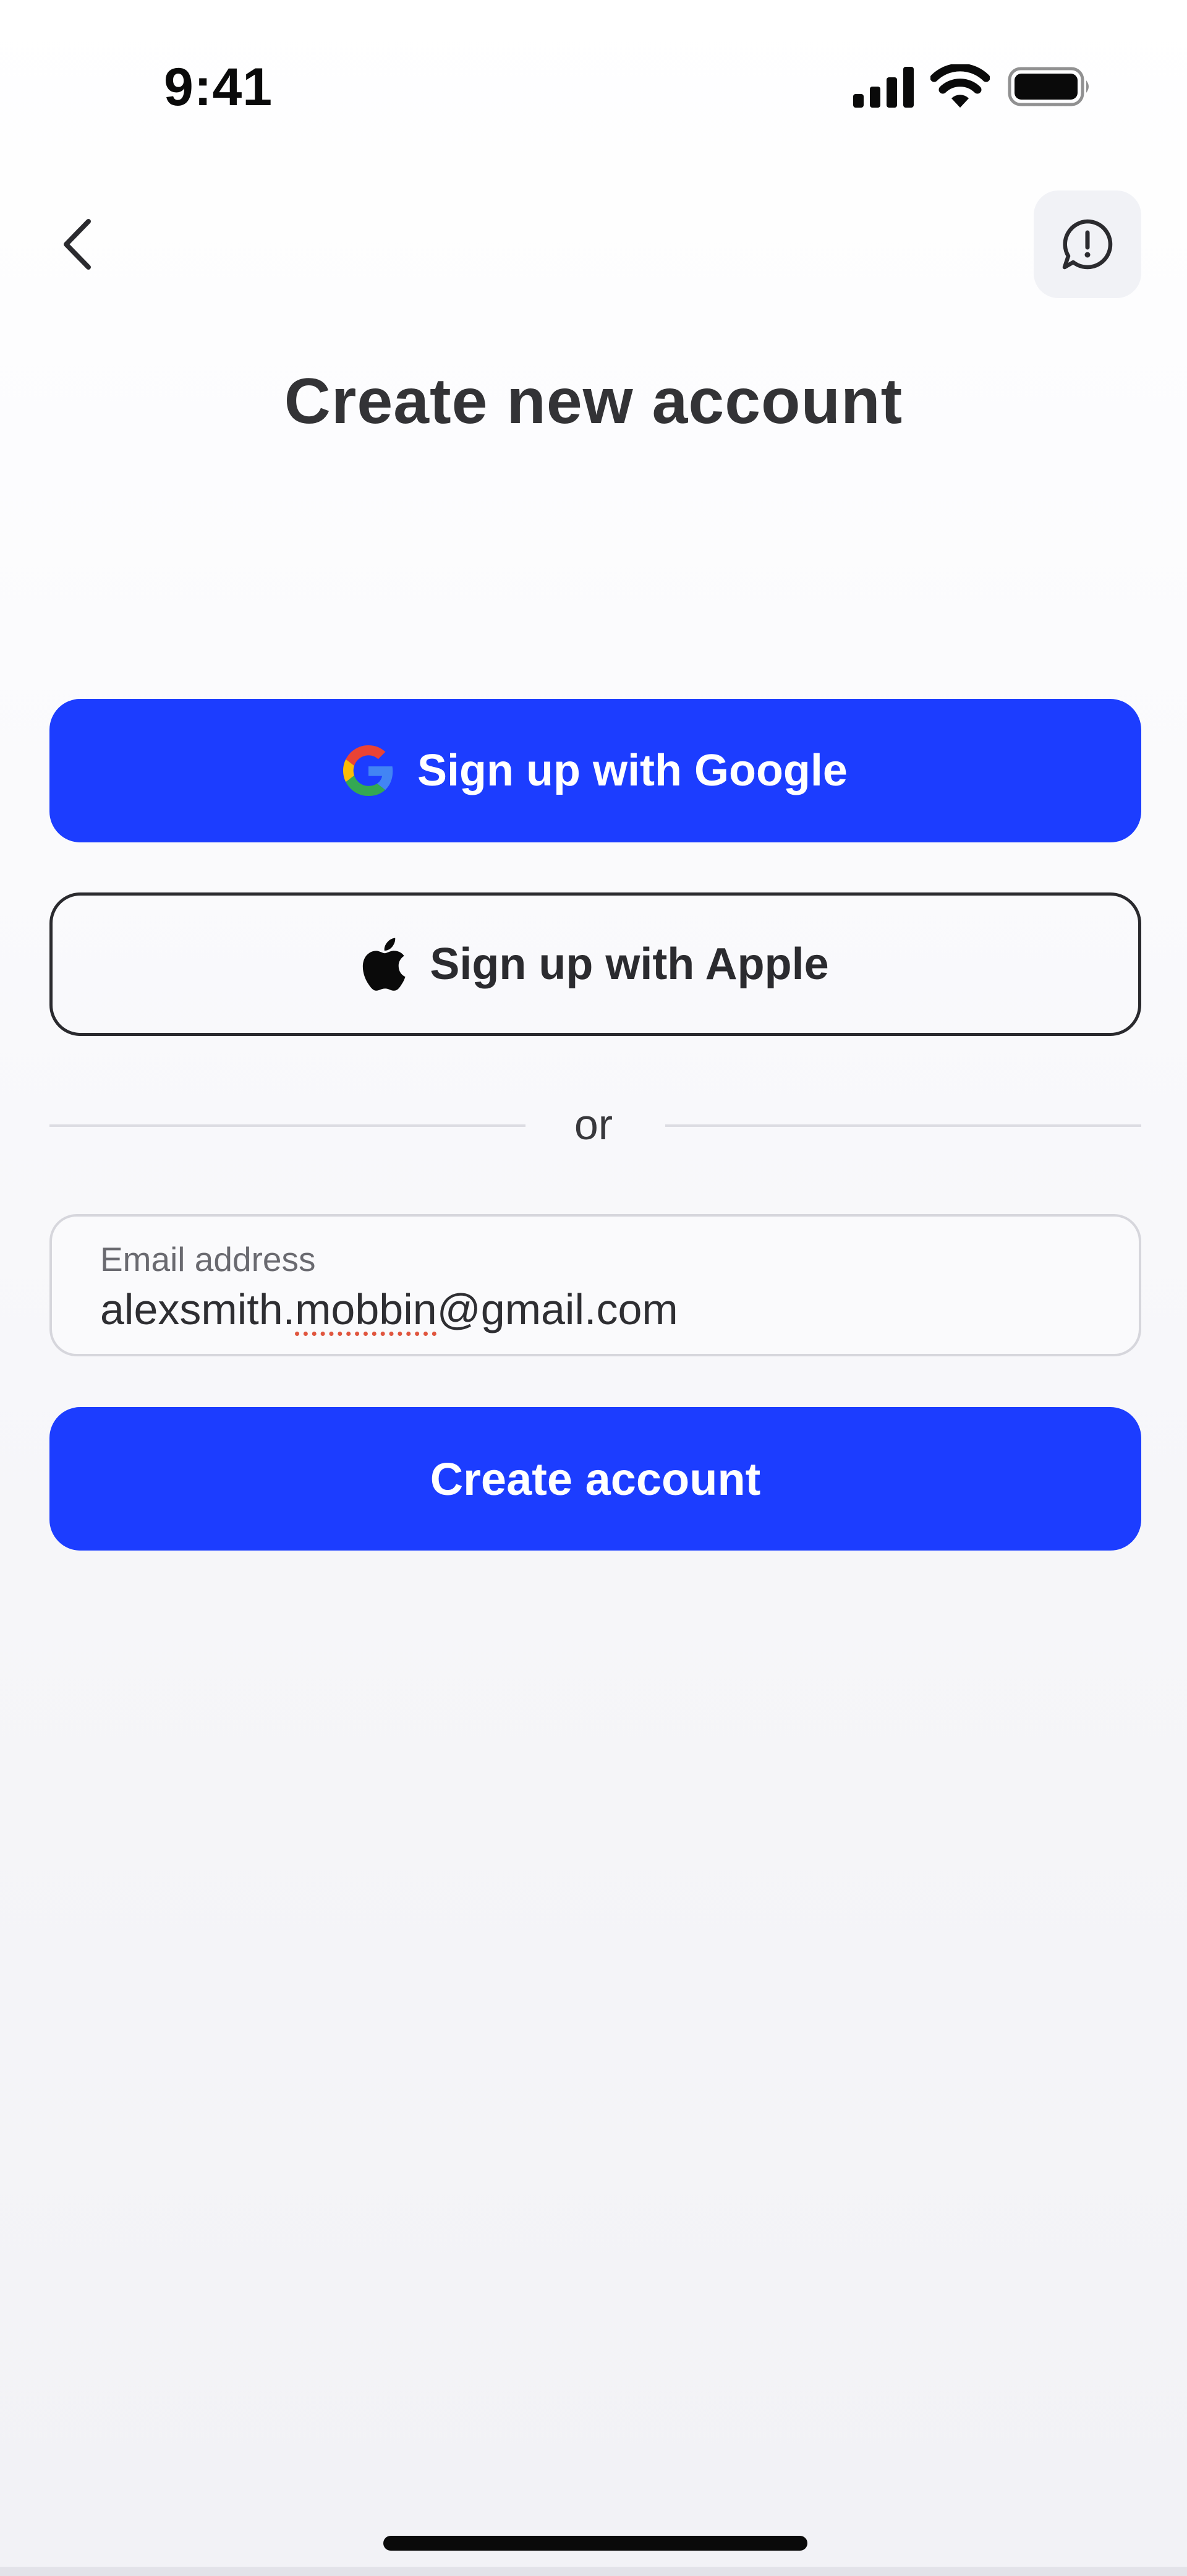  I want to click on email-field: Email address alexsmith.mobbin@gmail.com, so click(595, 1285).